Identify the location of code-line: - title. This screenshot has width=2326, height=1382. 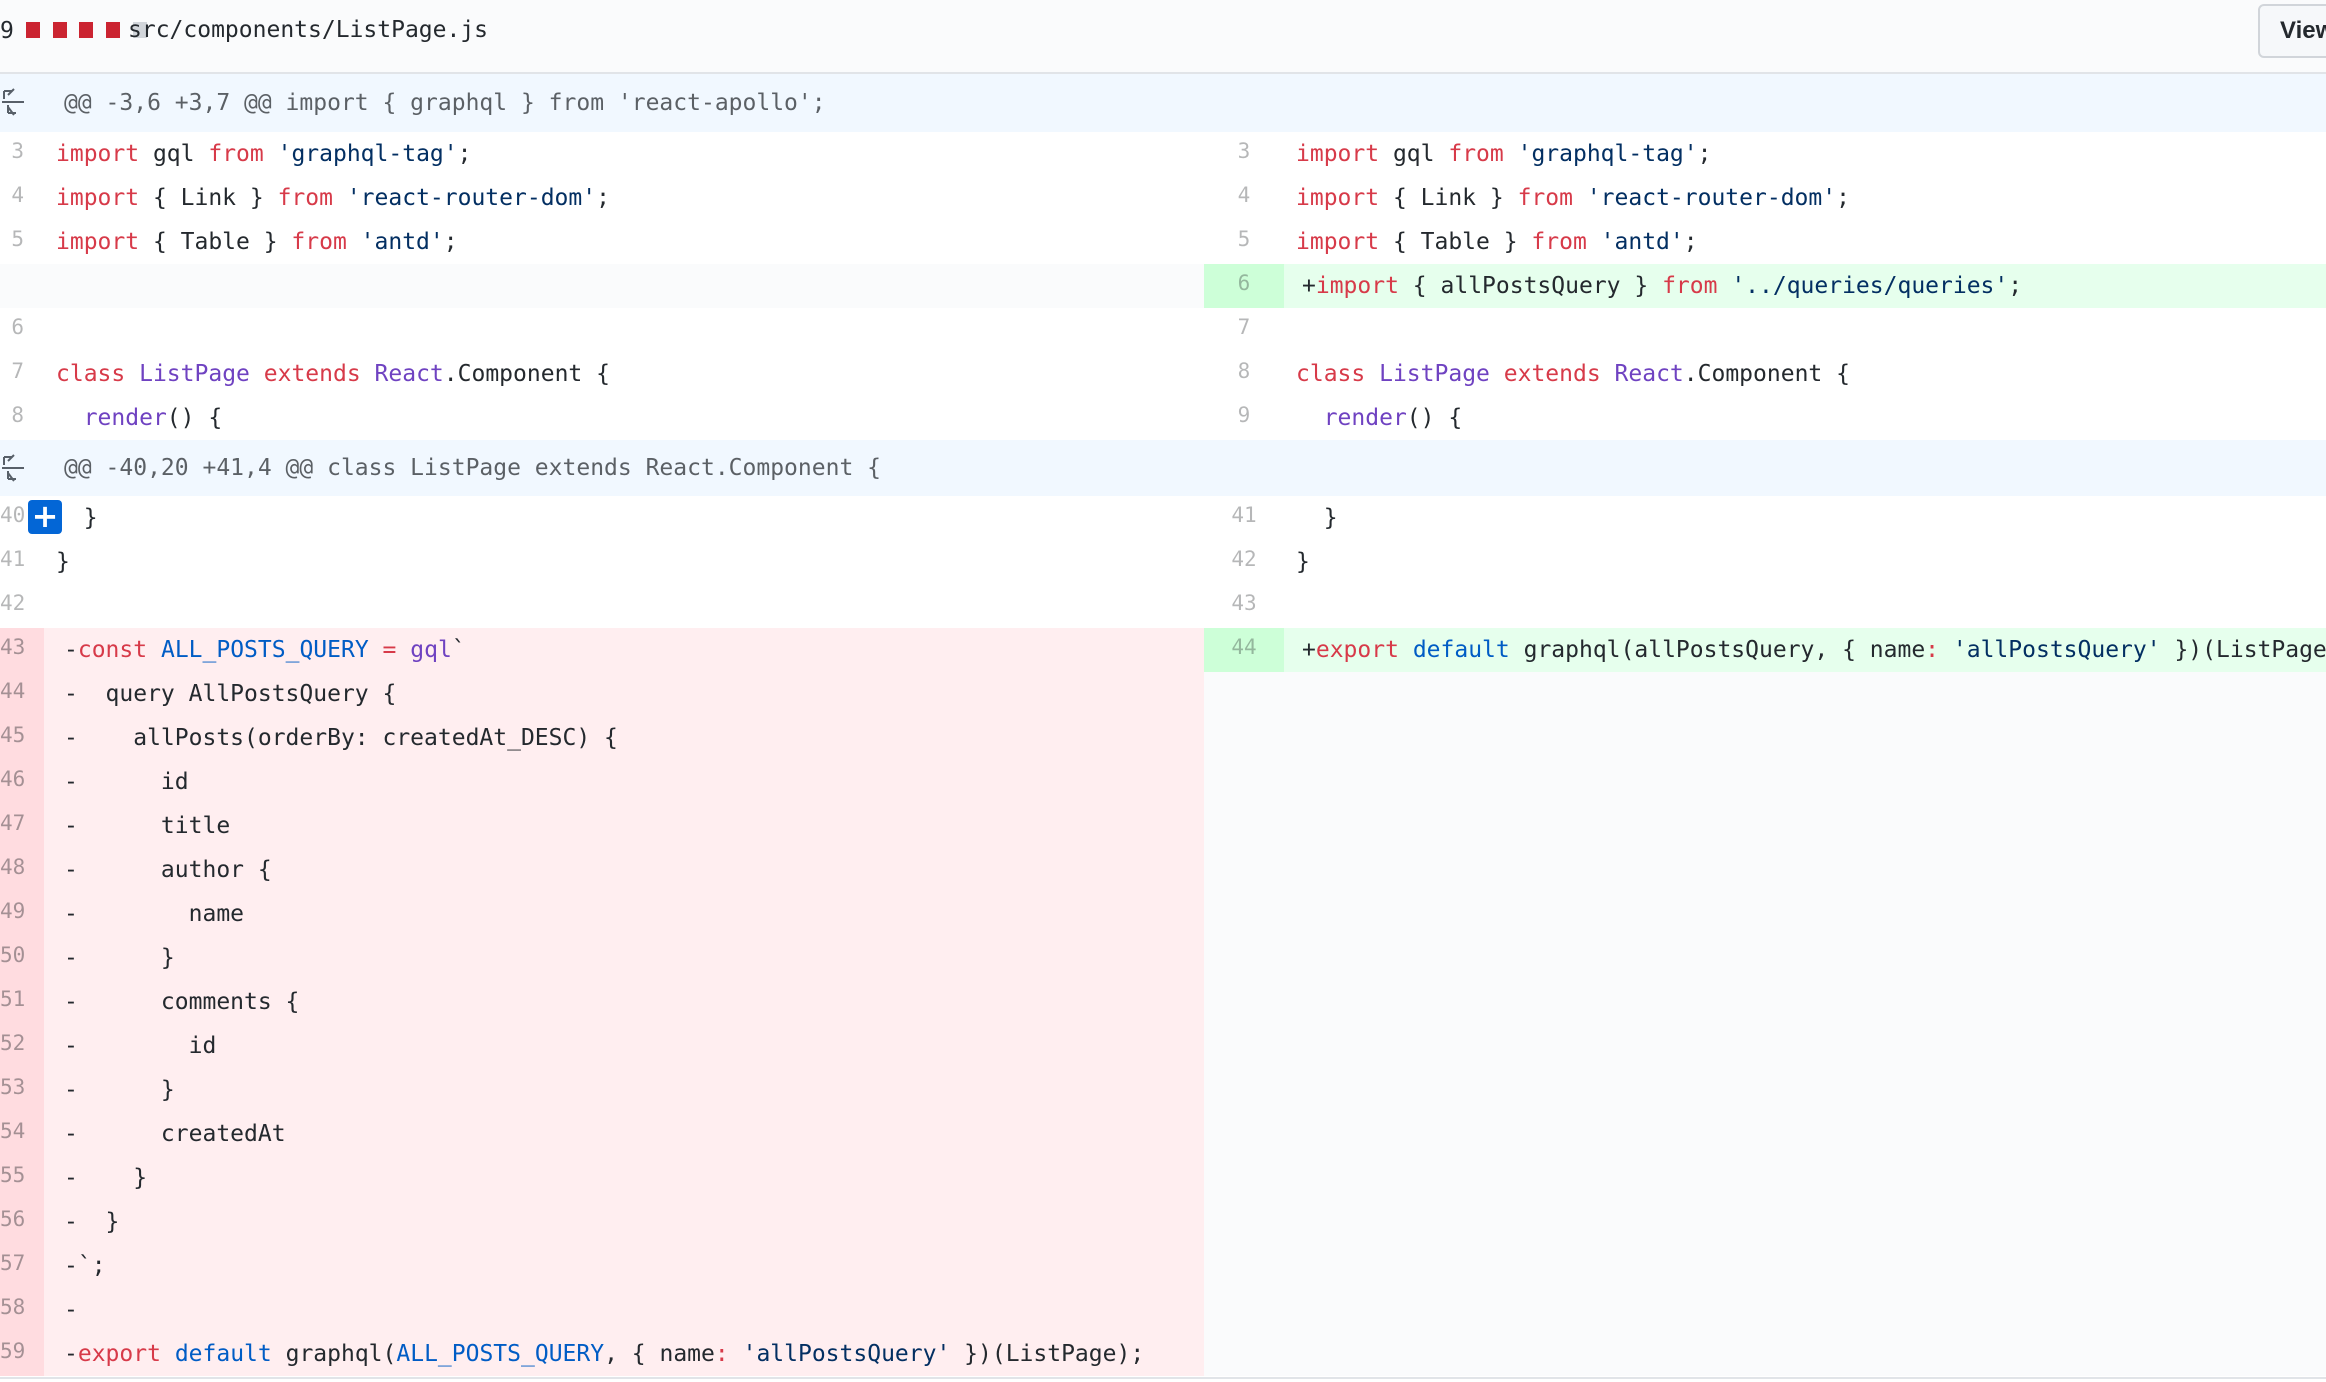
(147, 826).